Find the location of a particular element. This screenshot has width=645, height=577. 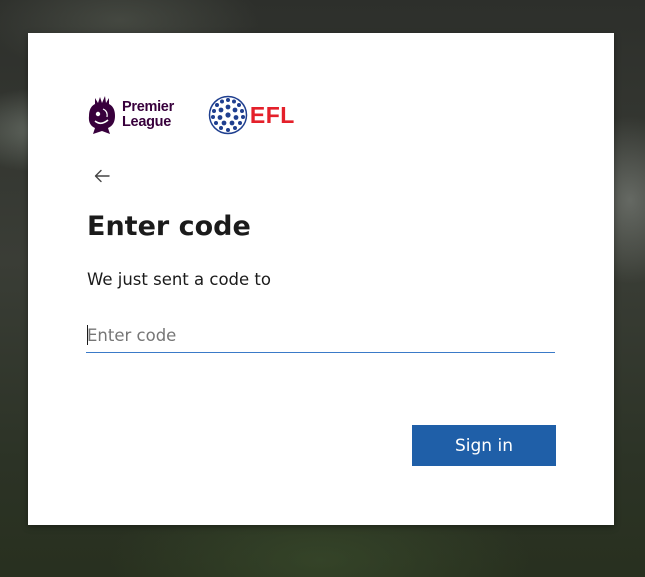

page-title: Enter code is located at coordinates (169, 226).